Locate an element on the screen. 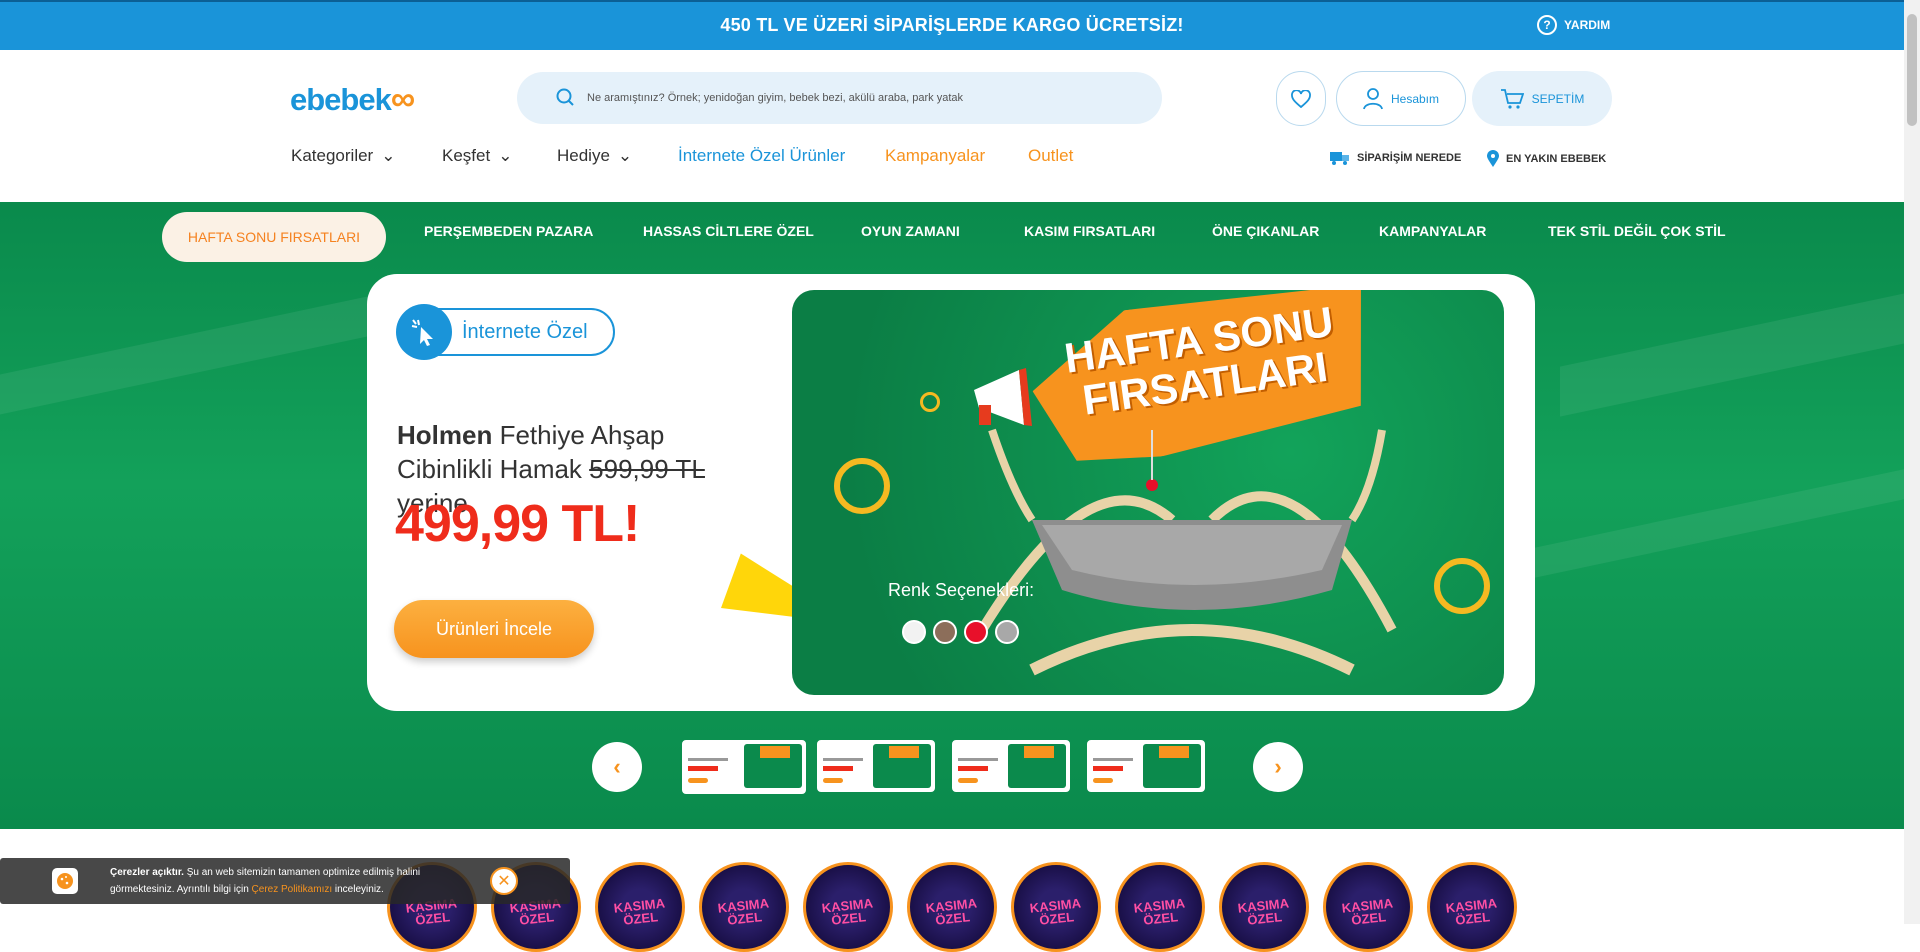 This screenshot has height=952, width=1920. color-swatch-red is located at coordinates (976, 632).